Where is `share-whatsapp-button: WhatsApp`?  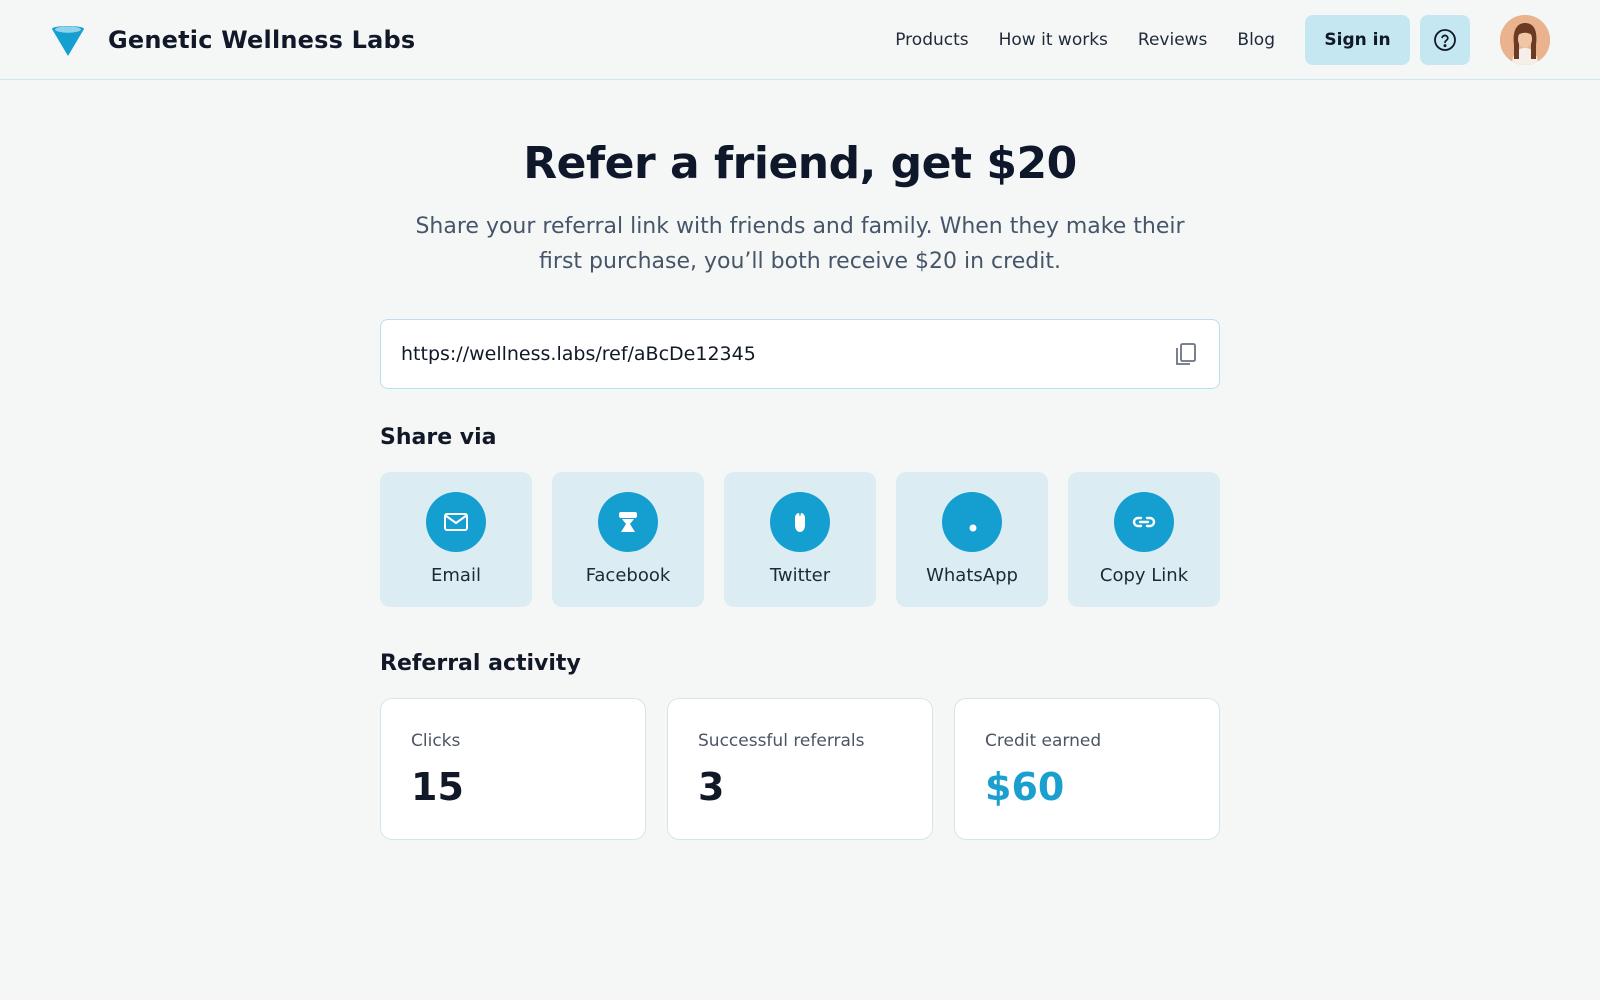 share-whatsapp-button: WhatsApp is located at coordinates (972, 539).